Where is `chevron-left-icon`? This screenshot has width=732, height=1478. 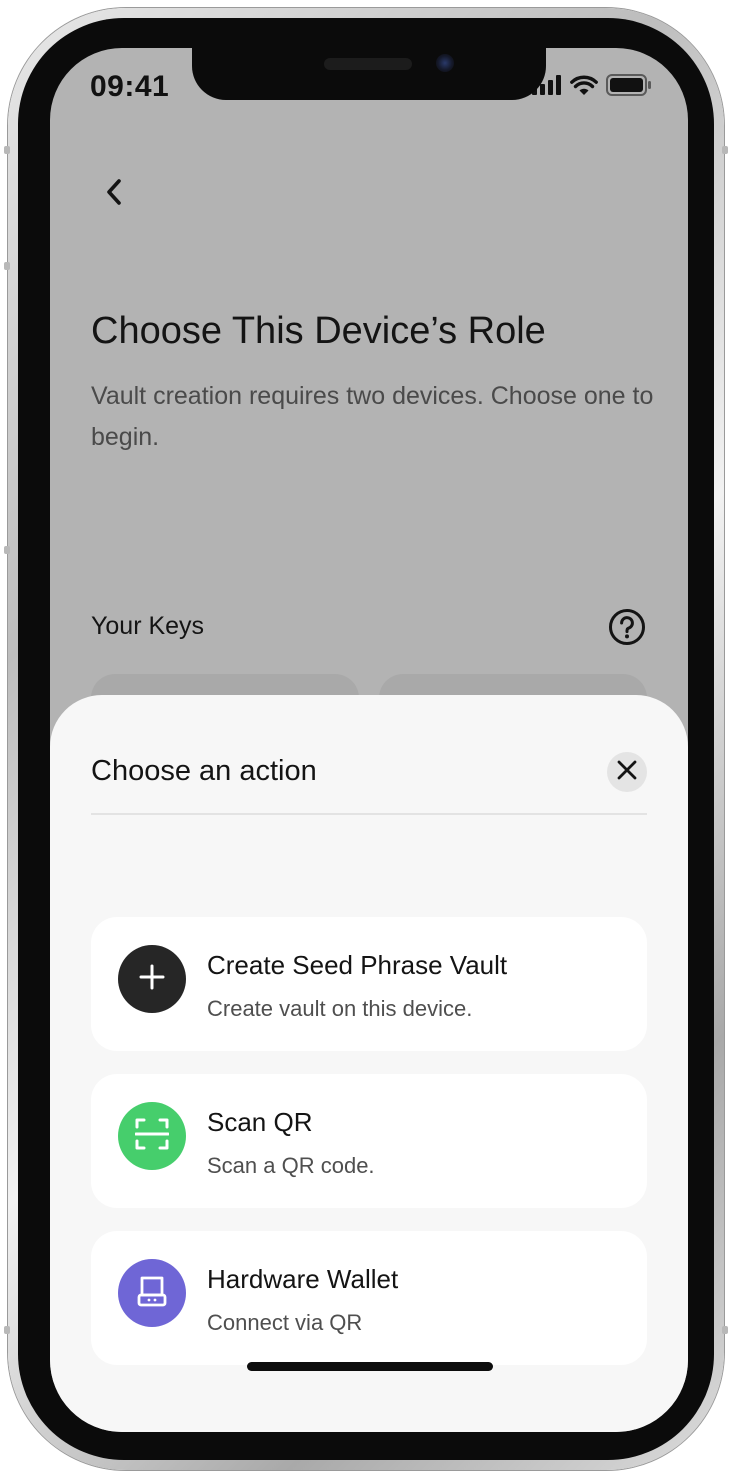
chevron-left-icon is located at coordinates (114, 194).